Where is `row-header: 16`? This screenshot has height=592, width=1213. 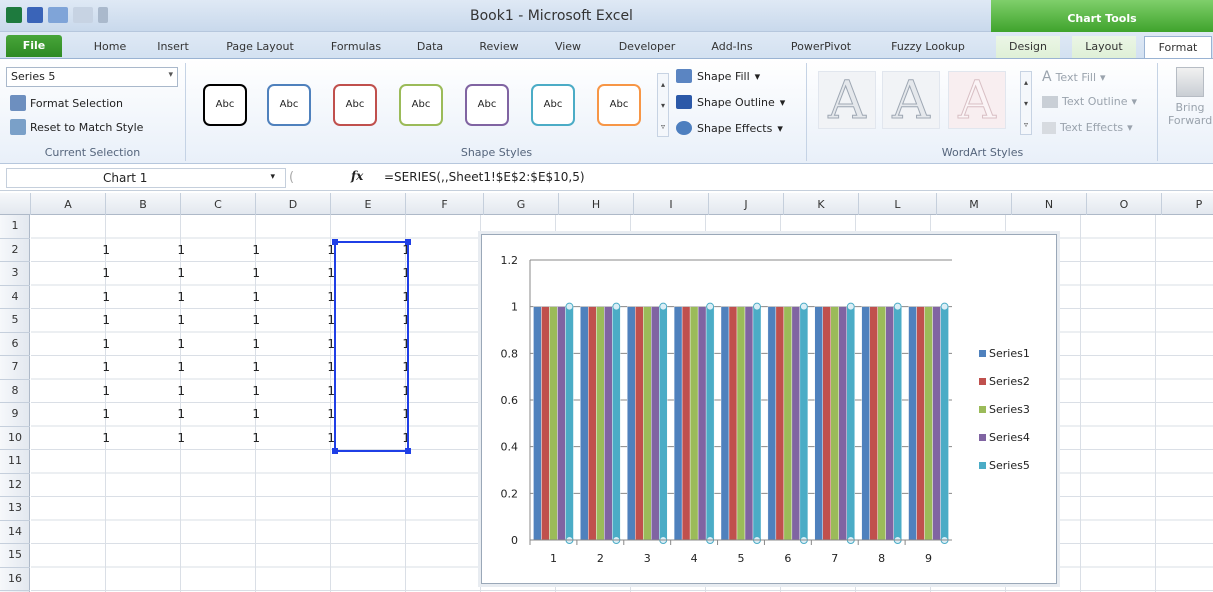 row-header: 16 is located at coordinates (15, 579).